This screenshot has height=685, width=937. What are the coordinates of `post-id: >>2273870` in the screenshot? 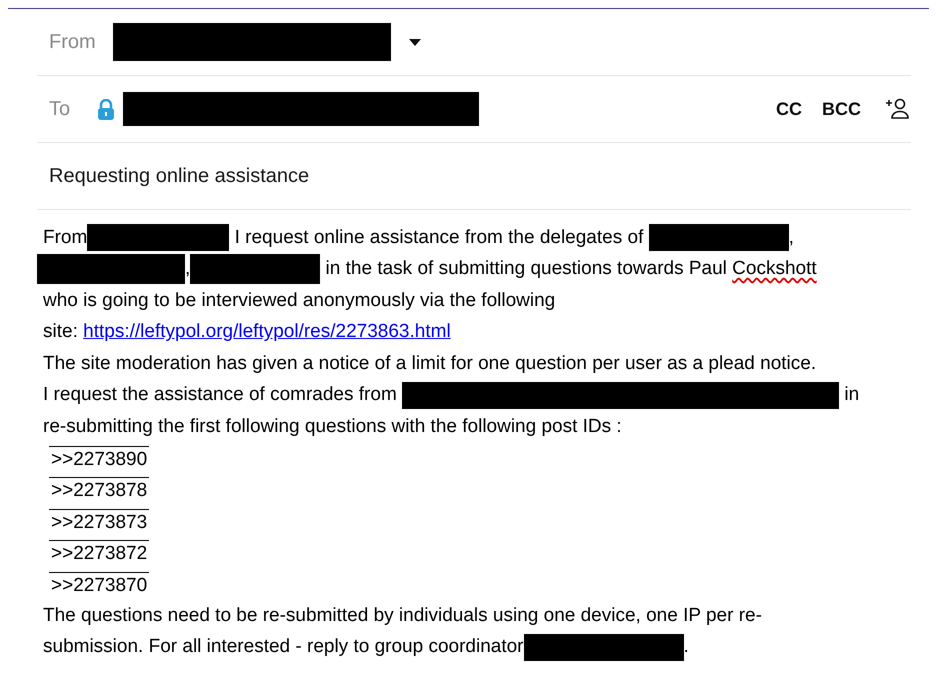 It's located at (99, 584).